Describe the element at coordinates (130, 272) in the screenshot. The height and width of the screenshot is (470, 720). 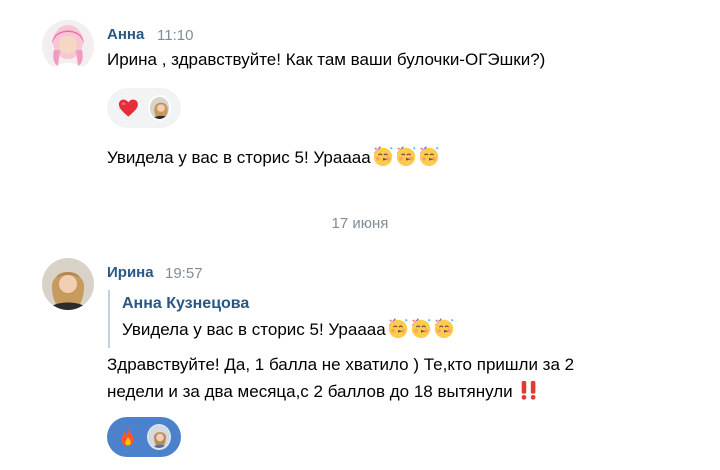
I see `message-author: Ирина` at that location.